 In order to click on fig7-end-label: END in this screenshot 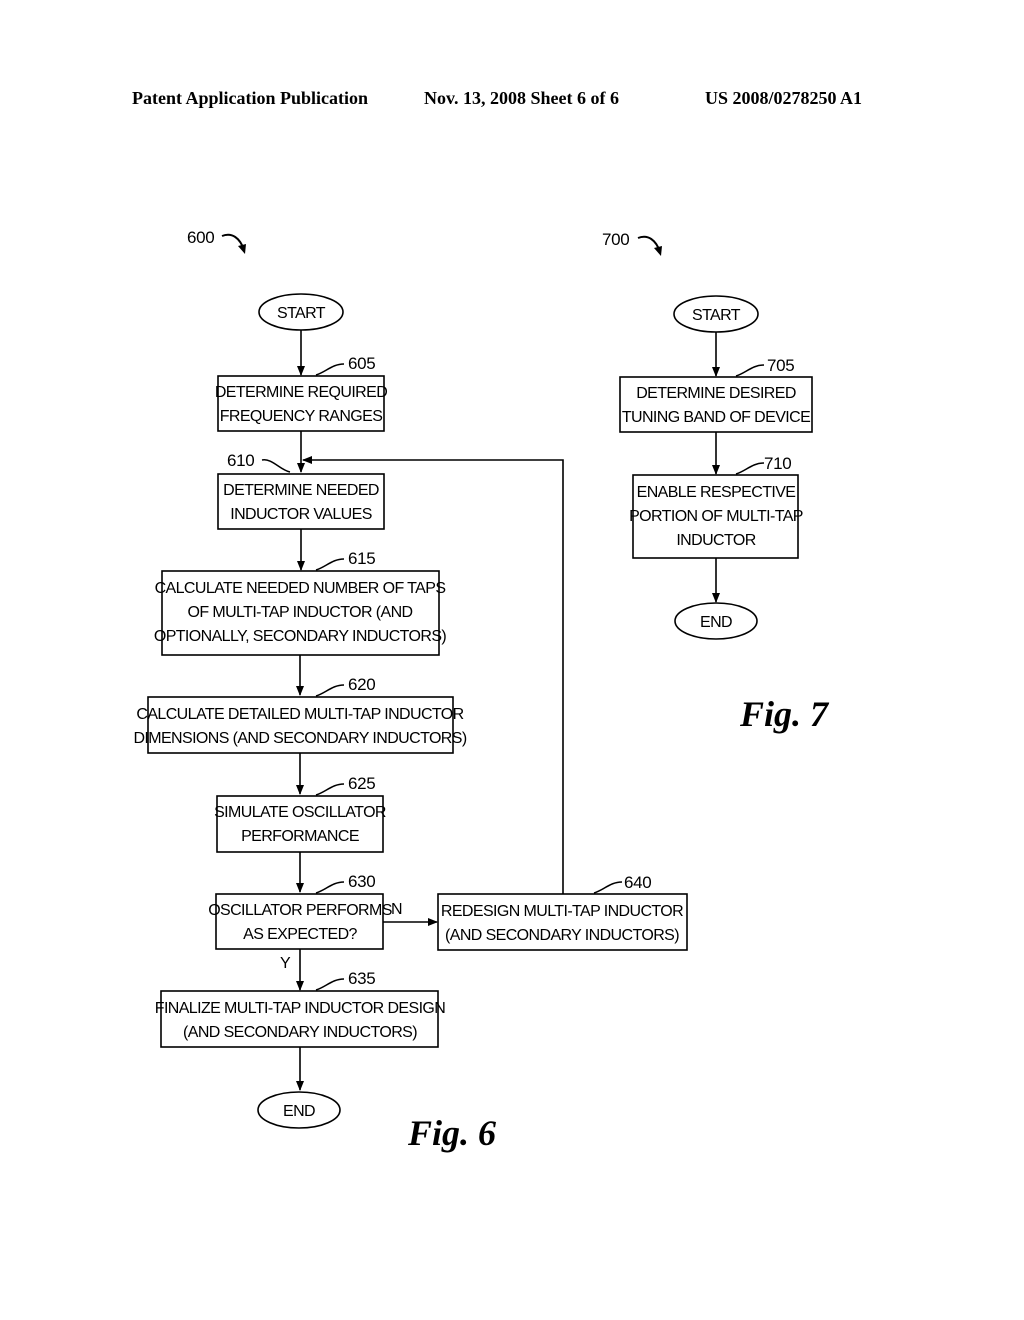, I will do `click(716, 622)`.